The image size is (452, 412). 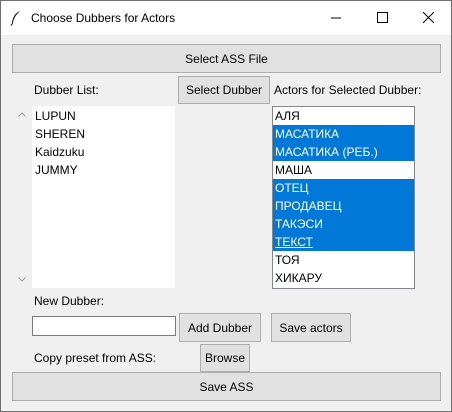 I want to click on dubber-list-item: SHEREN, so click(x=103, y=134).